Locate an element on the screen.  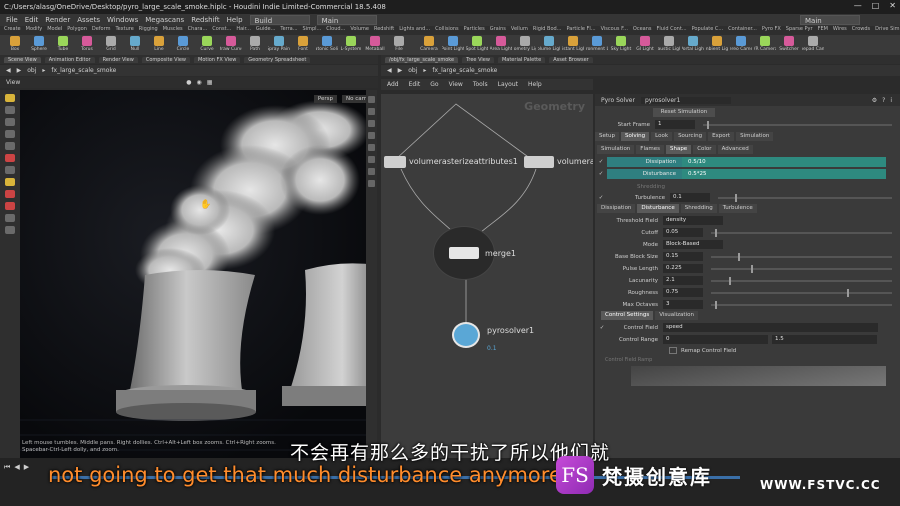
turbulence-checkbox: ✓ is located at coordinates (601, 198).